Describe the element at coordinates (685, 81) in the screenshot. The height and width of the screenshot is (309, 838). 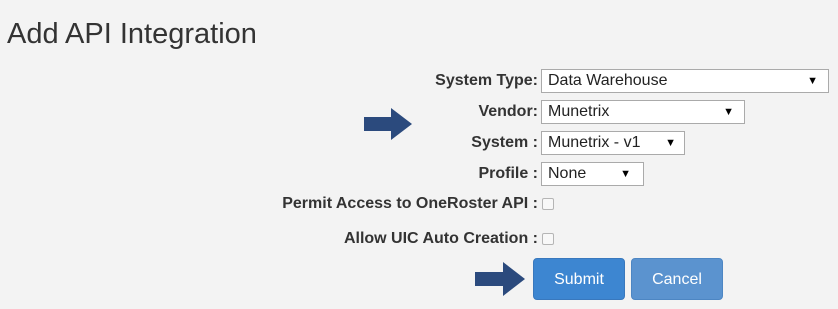
I see `system-type-select: Data Warehouse ▼` at that location.